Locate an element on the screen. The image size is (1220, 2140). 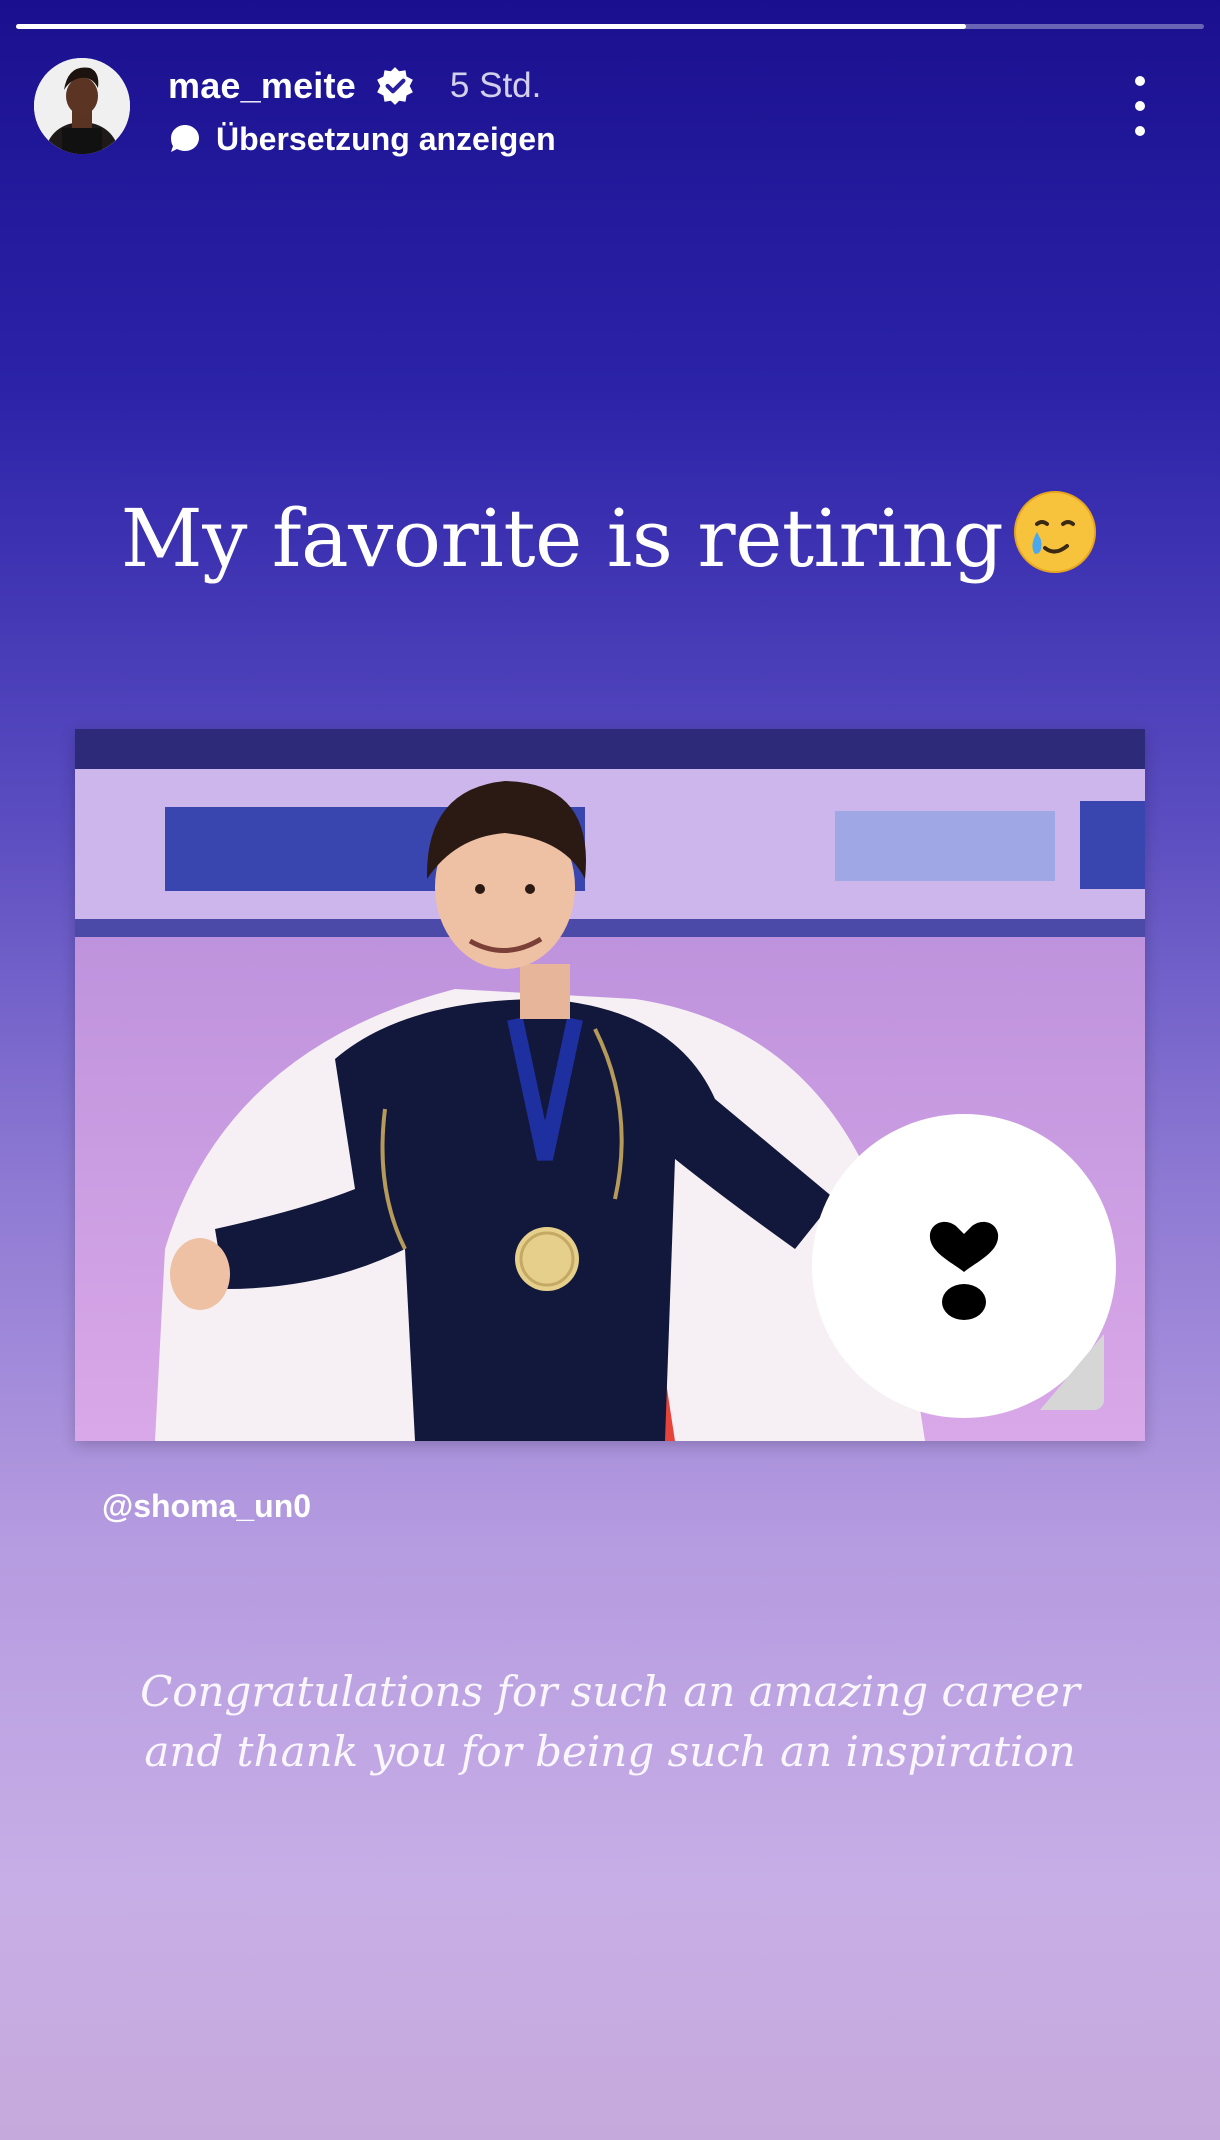
story-progress-bar is located at coordinates (610, 26).